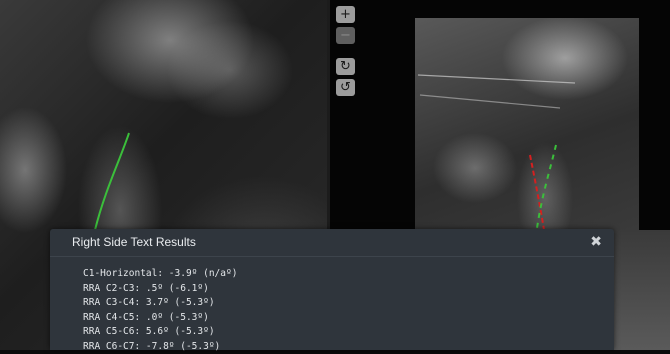 Image resolution: width=670 pixels, height=354 pixels. What do you see at coordinates (345, 87) in the screenshot?
I see `rotate-ccw-button: ↺` at bounding box center [345, 87].